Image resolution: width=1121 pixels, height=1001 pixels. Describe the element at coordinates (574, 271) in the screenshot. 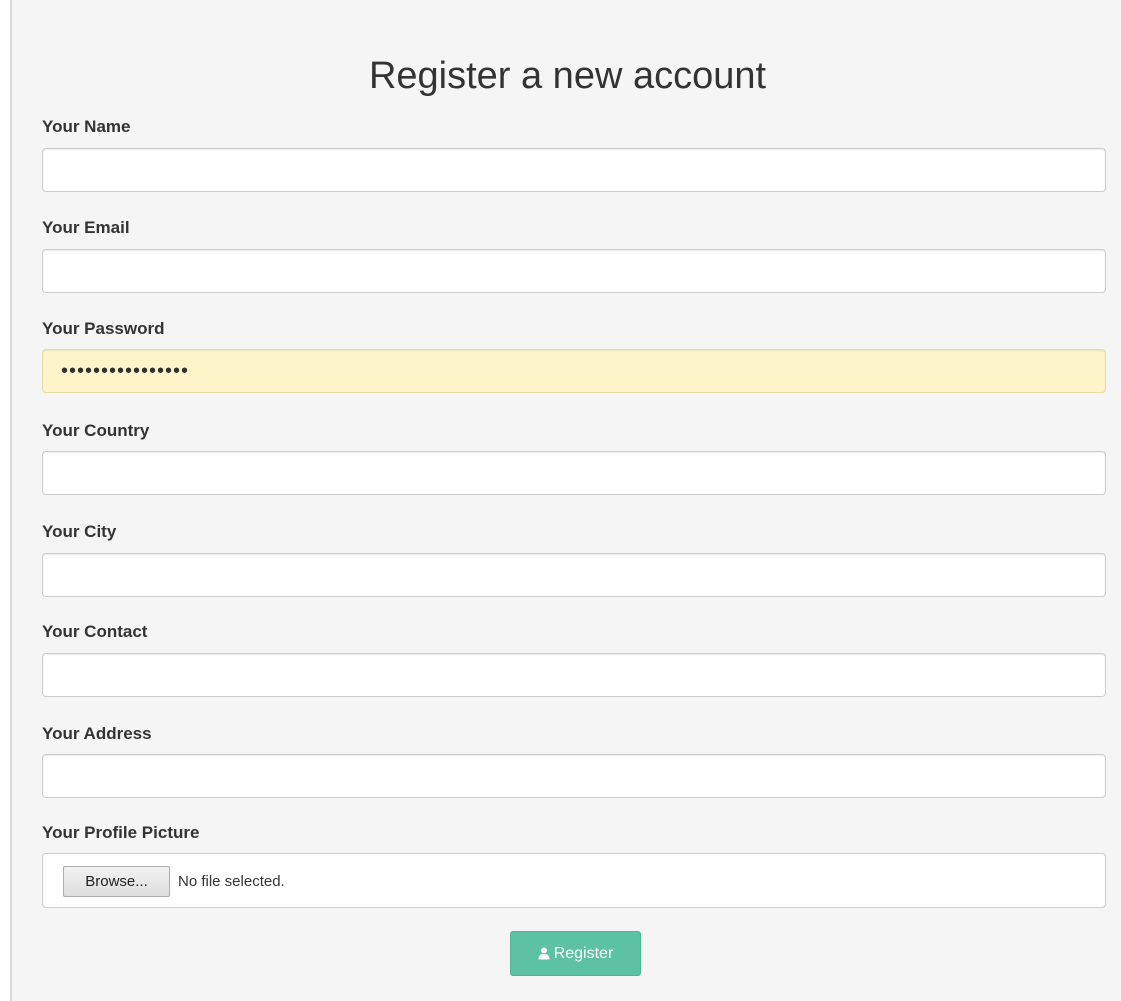

I see `email-input` at that location.